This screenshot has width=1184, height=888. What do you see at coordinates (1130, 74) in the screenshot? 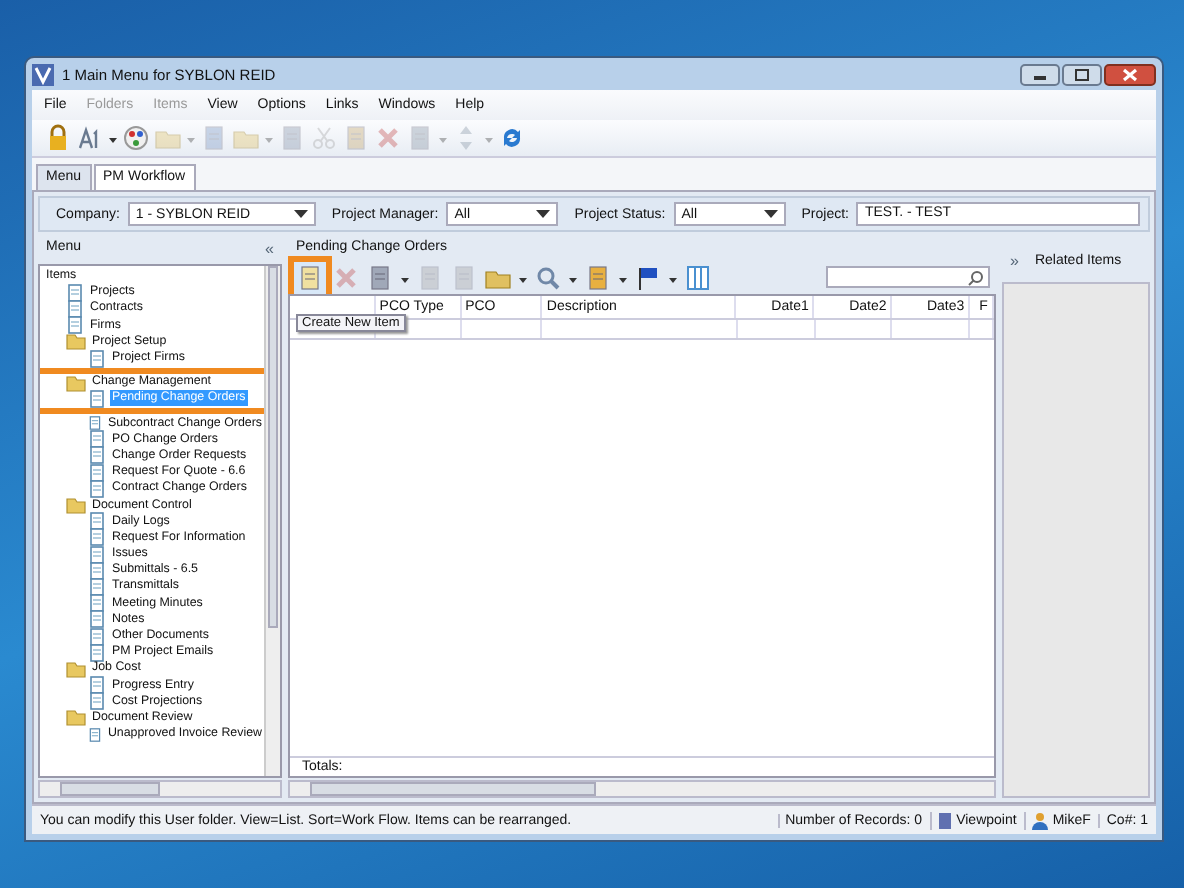
I see `close-button` at bounding box center [1130, 74].